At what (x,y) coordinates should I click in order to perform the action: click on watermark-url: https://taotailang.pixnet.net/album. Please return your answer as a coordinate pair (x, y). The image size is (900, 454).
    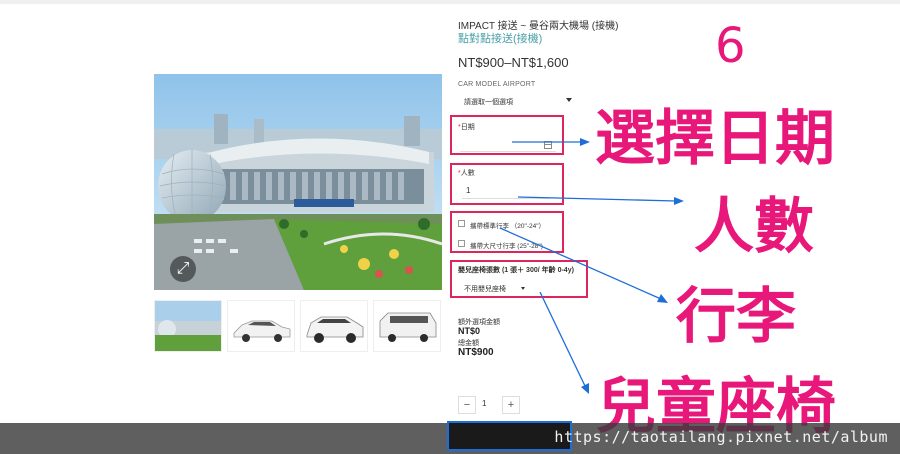
    Looking at the image, I should click on (721, 437).